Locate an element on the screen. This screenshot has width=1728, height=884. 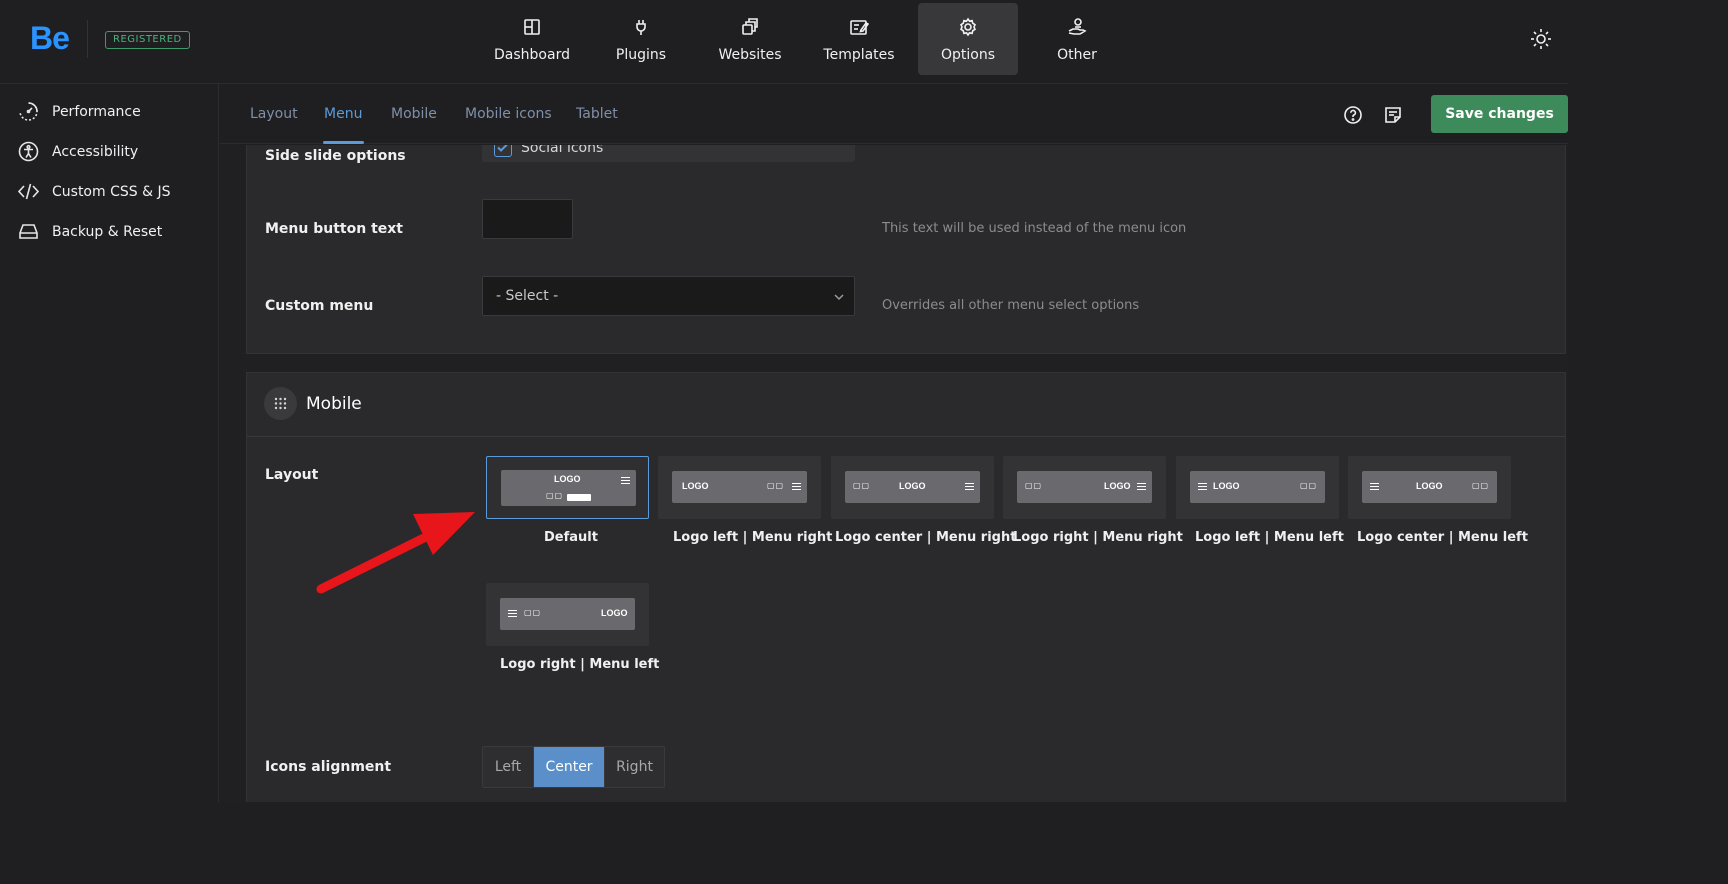
nav-websites: Websites is located at coordinates (750, 39).